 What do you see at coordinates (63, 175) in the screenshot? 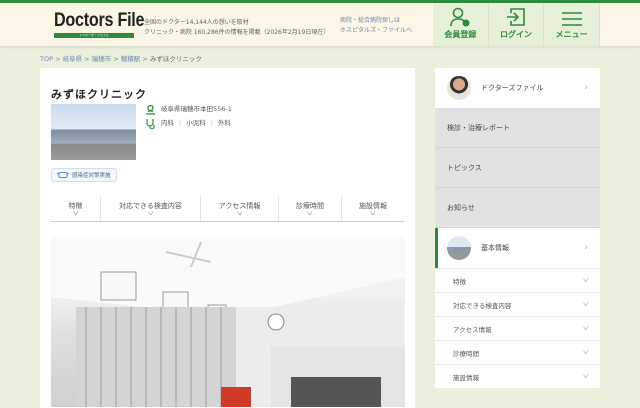
I see `mask-icon` at bounding box center [63, 175].